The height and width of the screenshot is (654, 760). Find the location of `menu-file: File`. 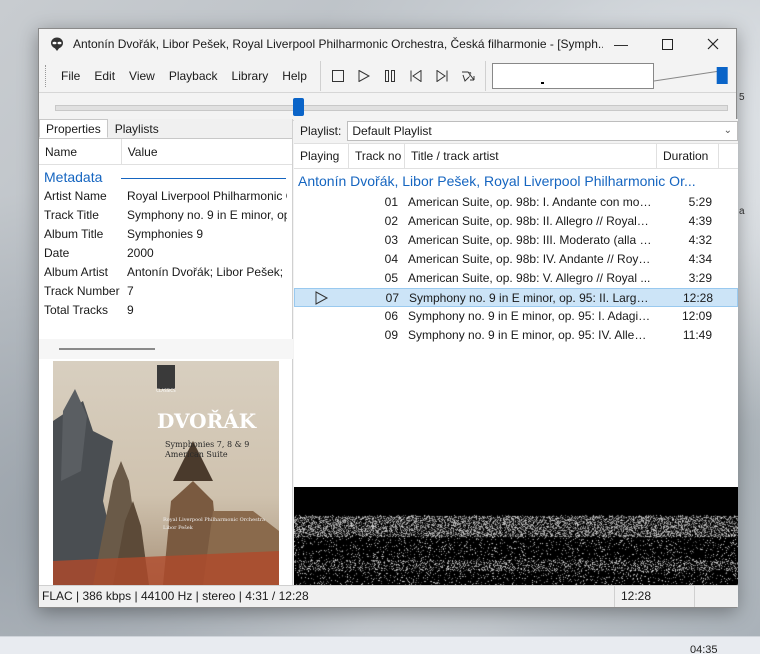

menu-file: File is located at coordinates (70, 76).